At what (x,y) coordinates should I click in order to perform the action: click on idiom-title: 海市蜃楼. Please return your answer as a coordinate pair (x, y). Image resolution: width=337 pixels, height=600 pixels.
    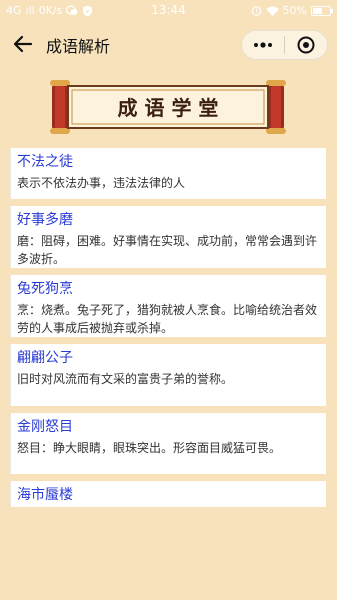
    Looking at the image, I should click on (167, 495).